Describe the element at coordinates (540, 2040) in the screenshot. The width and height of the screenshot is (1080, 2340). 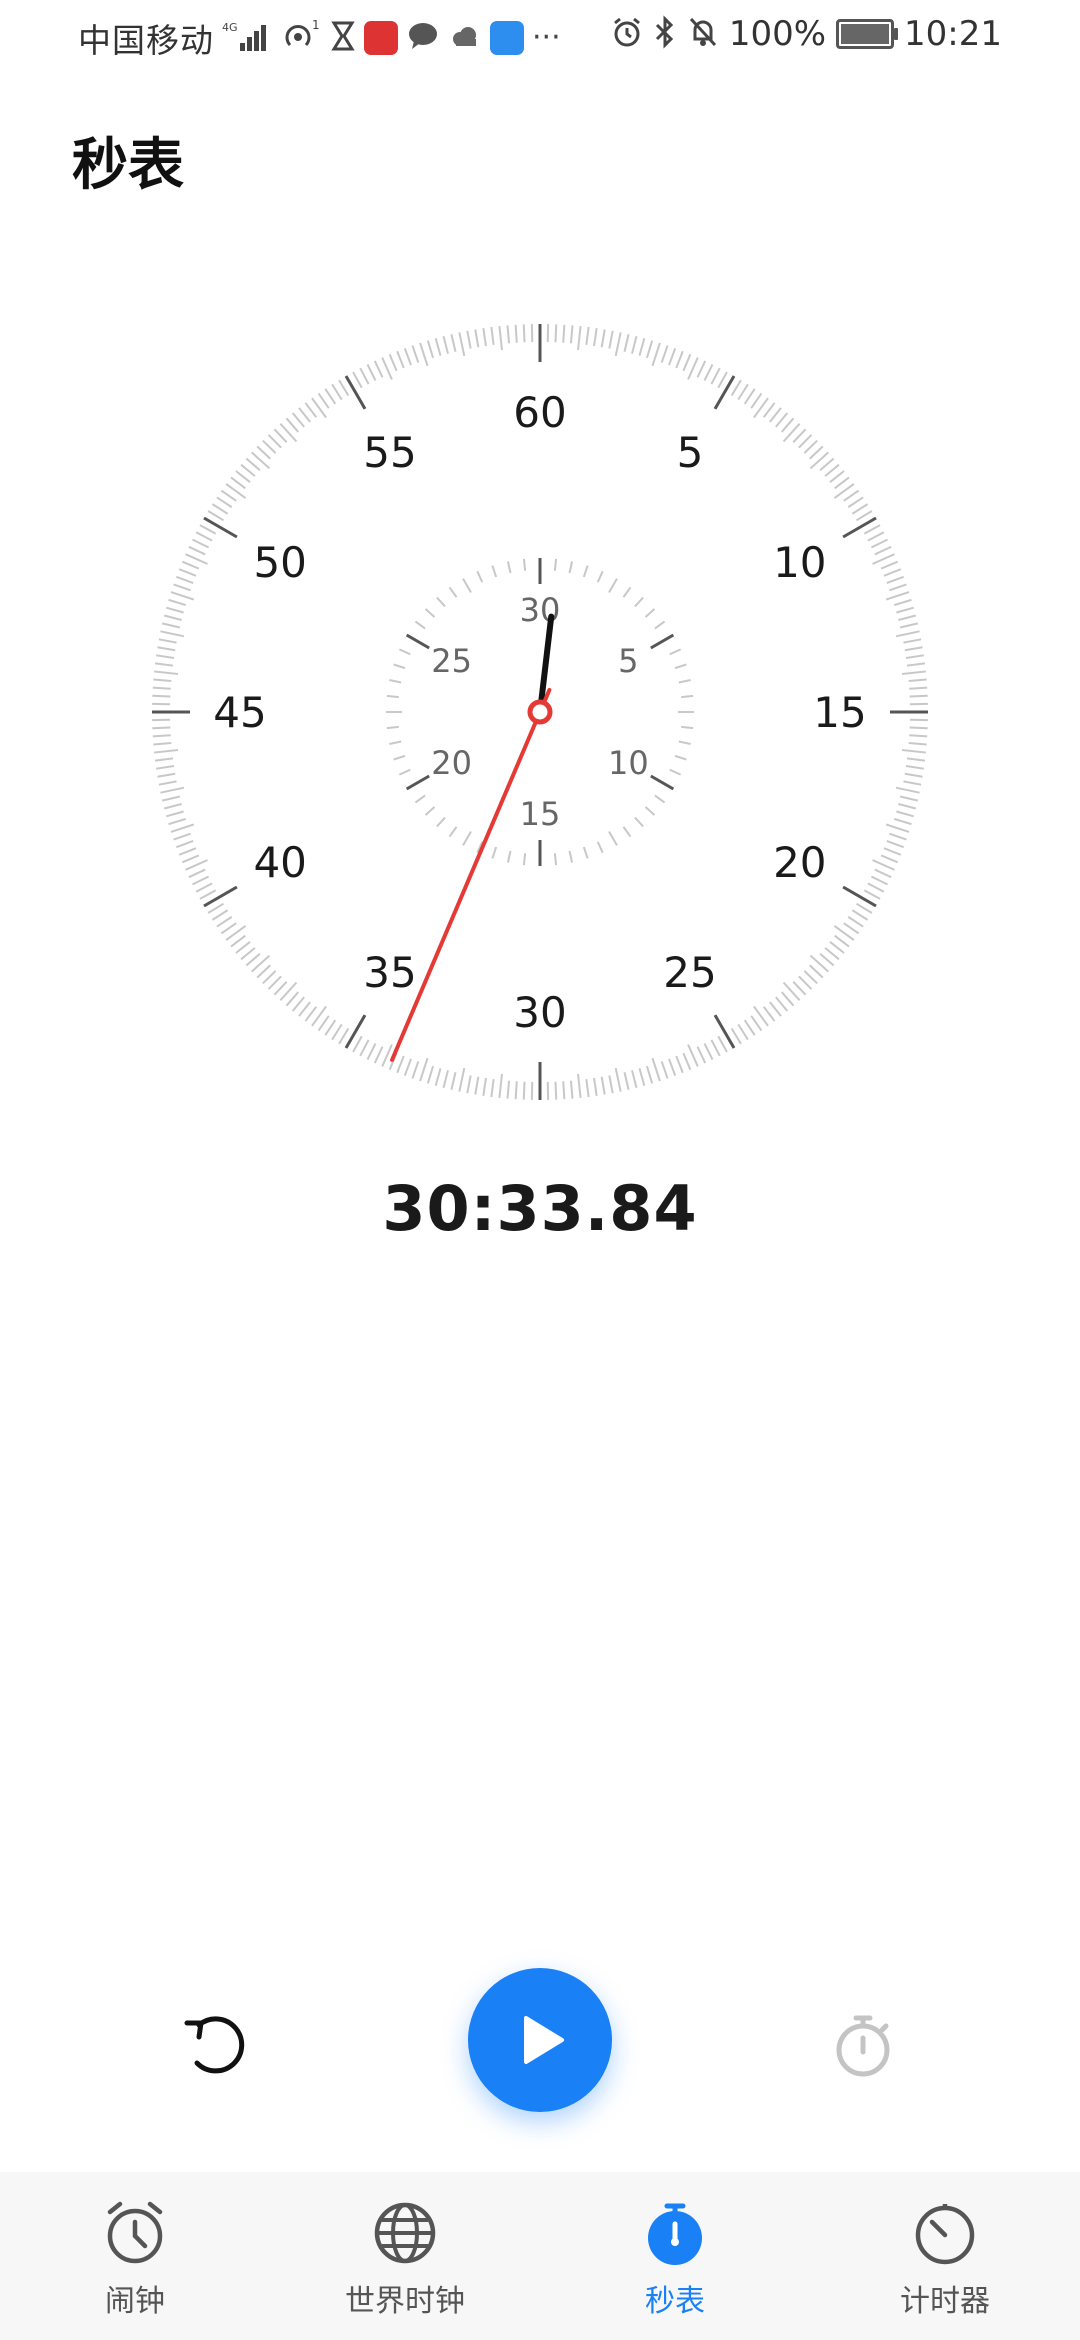
I see `start-button` at that location.